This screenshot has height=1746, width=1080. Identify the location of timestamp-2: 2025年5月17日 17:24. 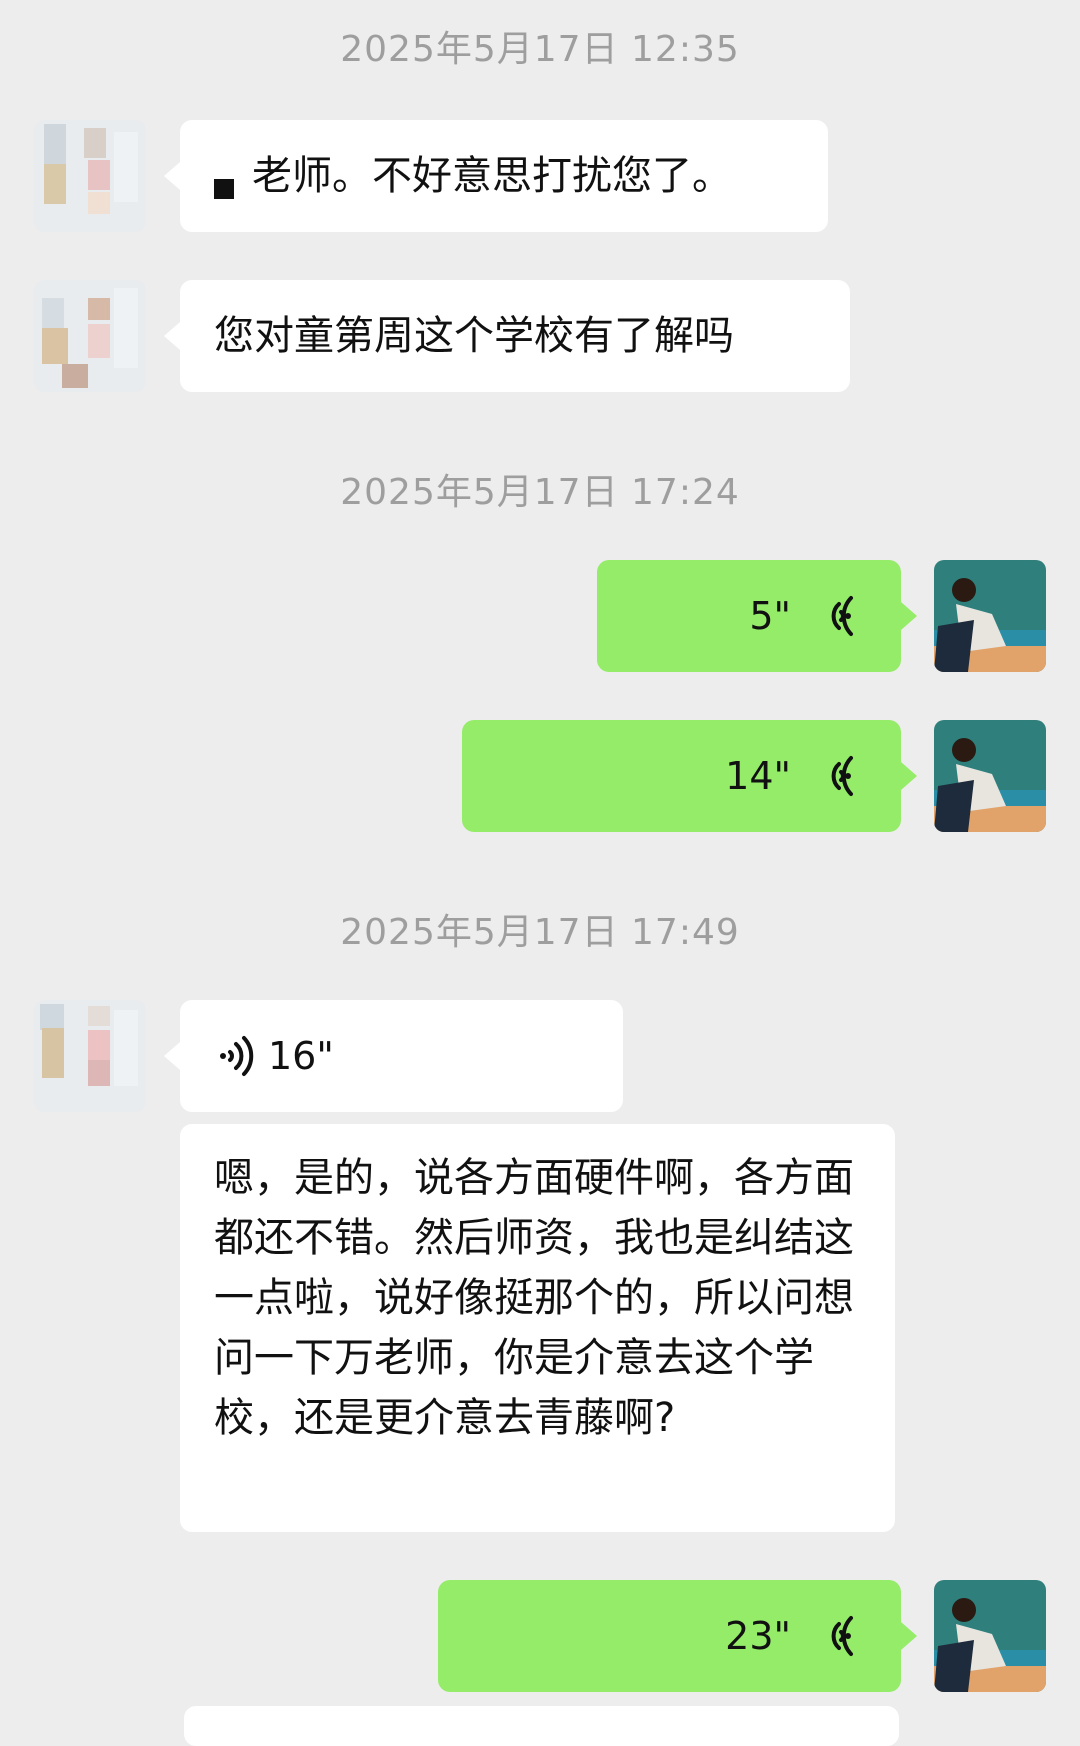
(540, 492).